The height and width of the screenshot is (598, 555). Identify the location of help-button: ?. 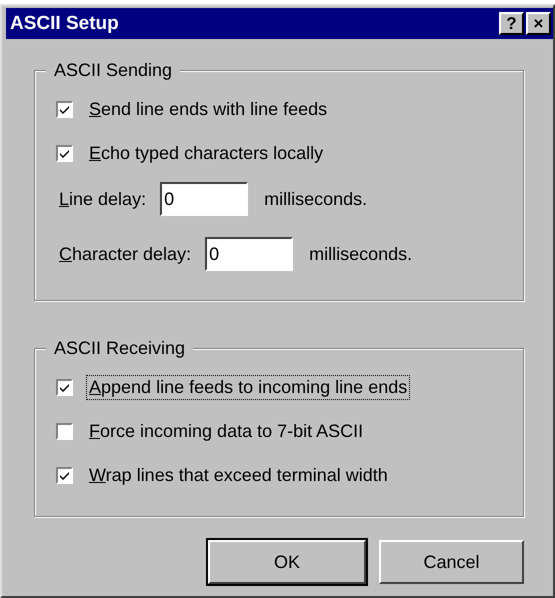
(511, 23).